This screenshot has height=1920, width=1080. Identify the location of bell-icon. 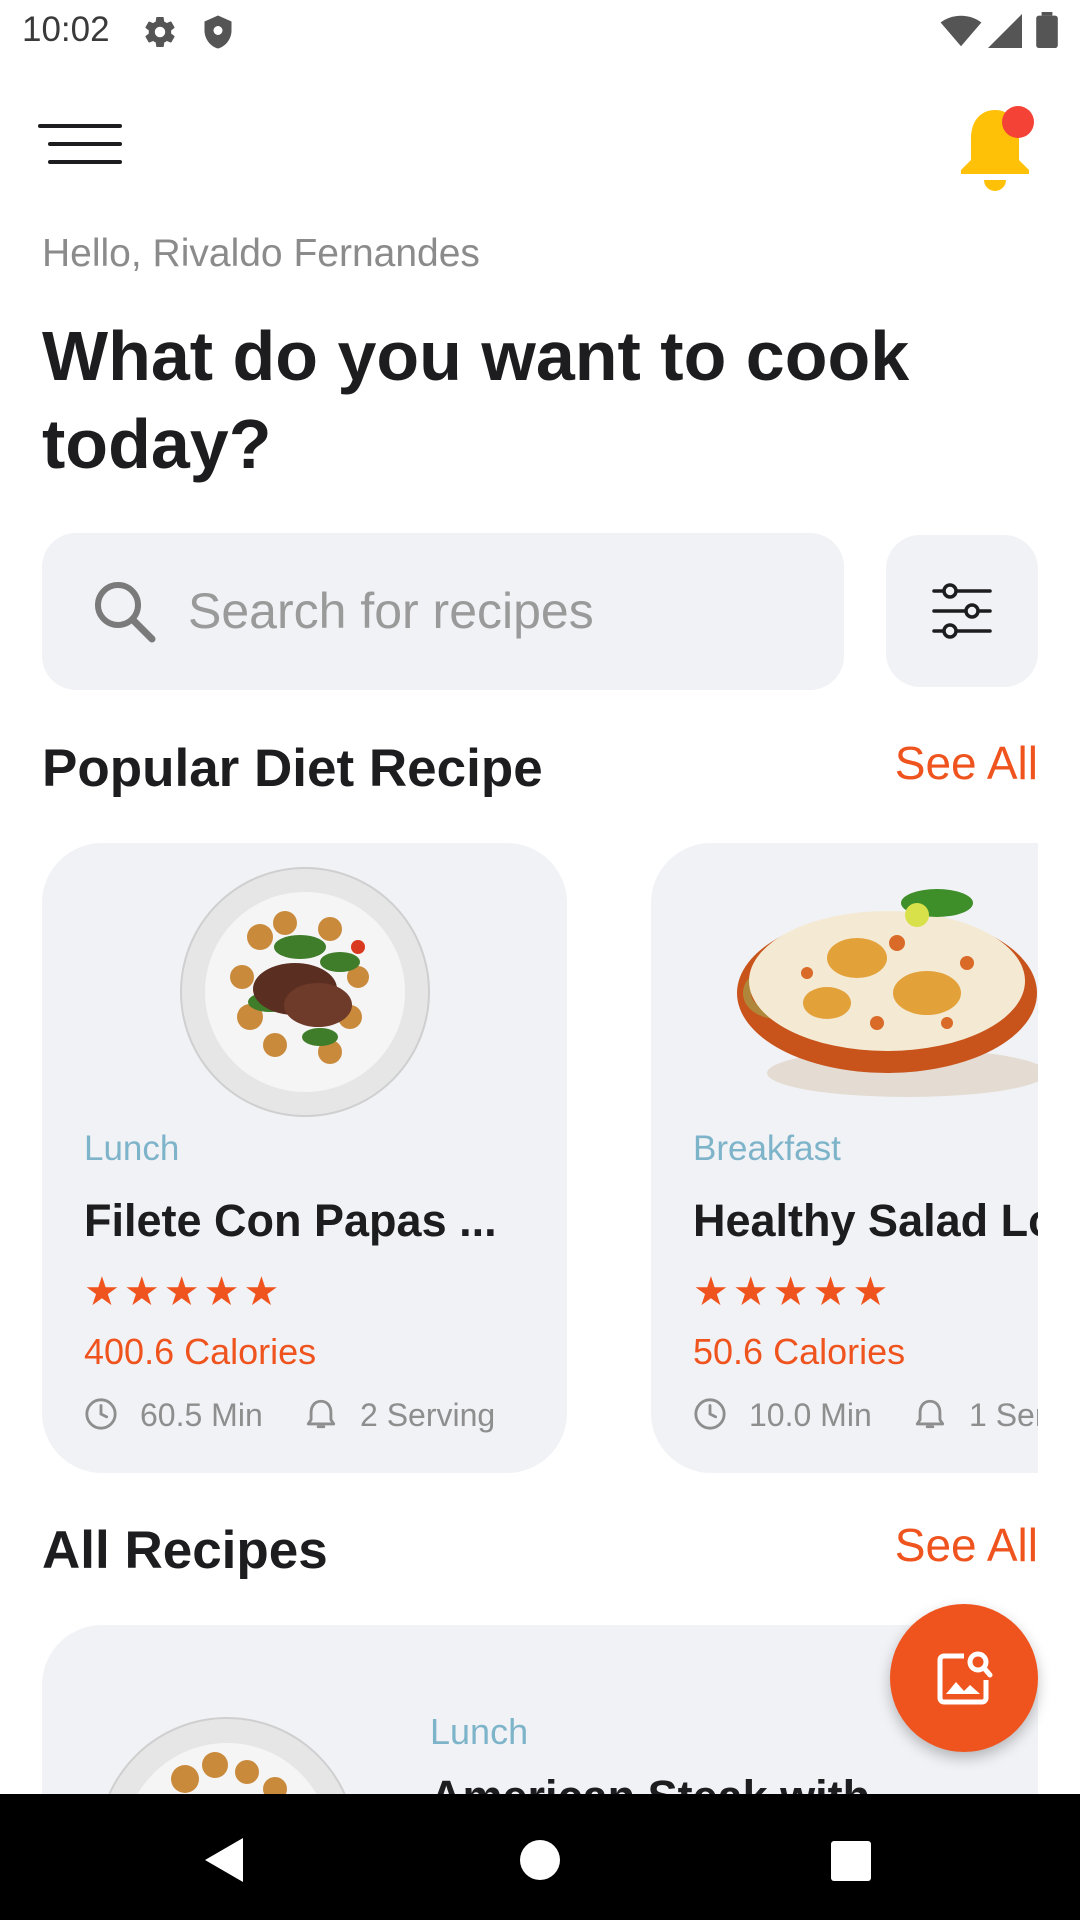
(995, 155).